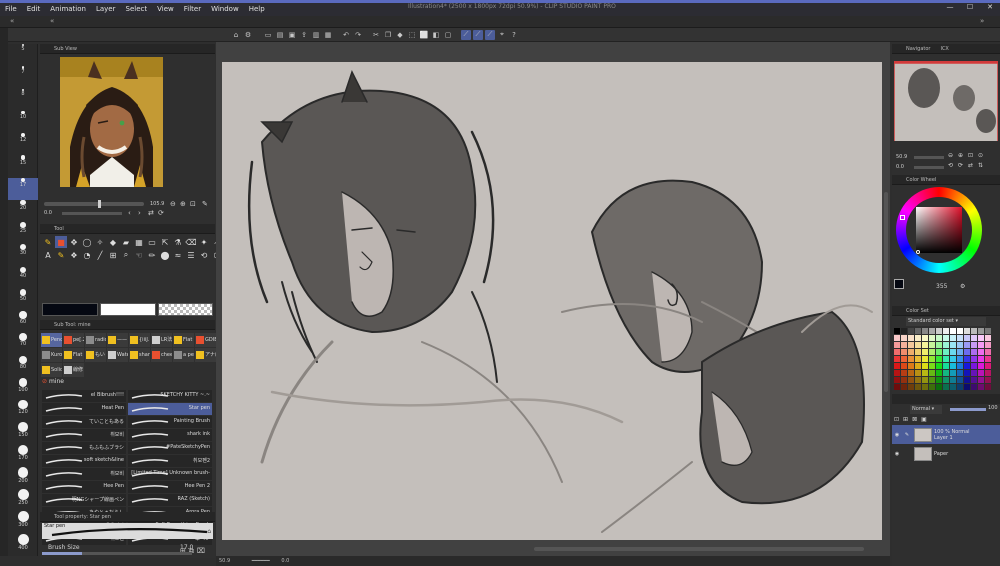  What do you see at coordinates (84, 487) in the screenshot?
I see `brush-item: Hee Pen` at bounding box center [84, 487].